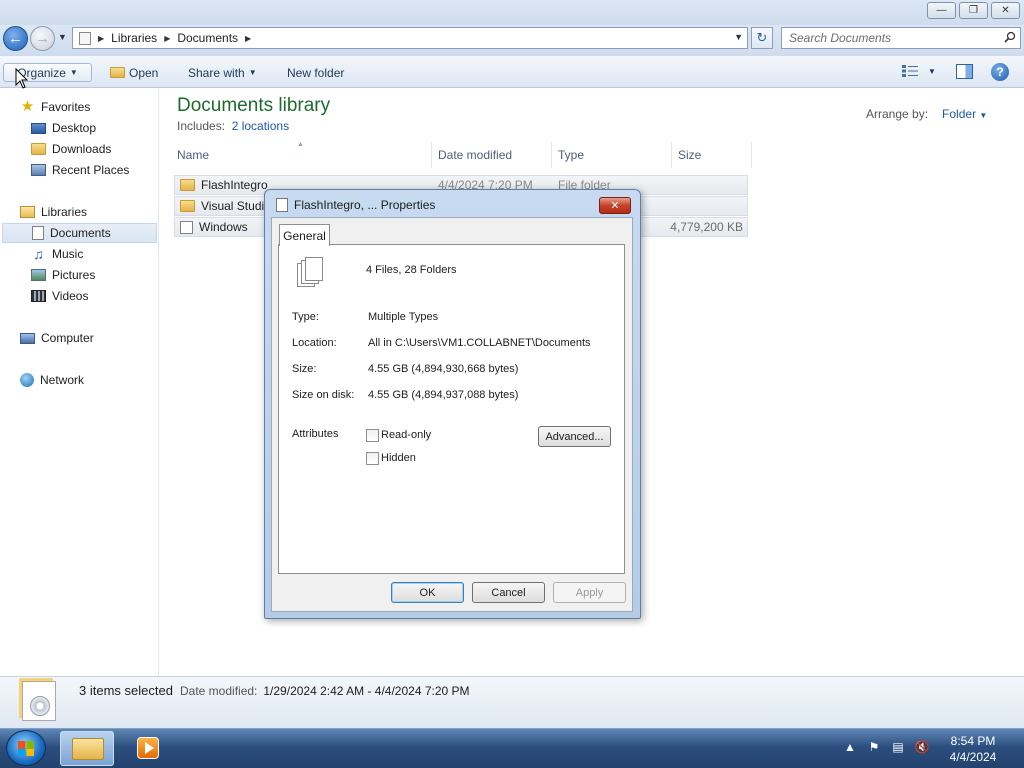 Image resolution: width=1024 pixels, height=768 pixels. I want to click on preview-pane-icon, so click(964, 71).